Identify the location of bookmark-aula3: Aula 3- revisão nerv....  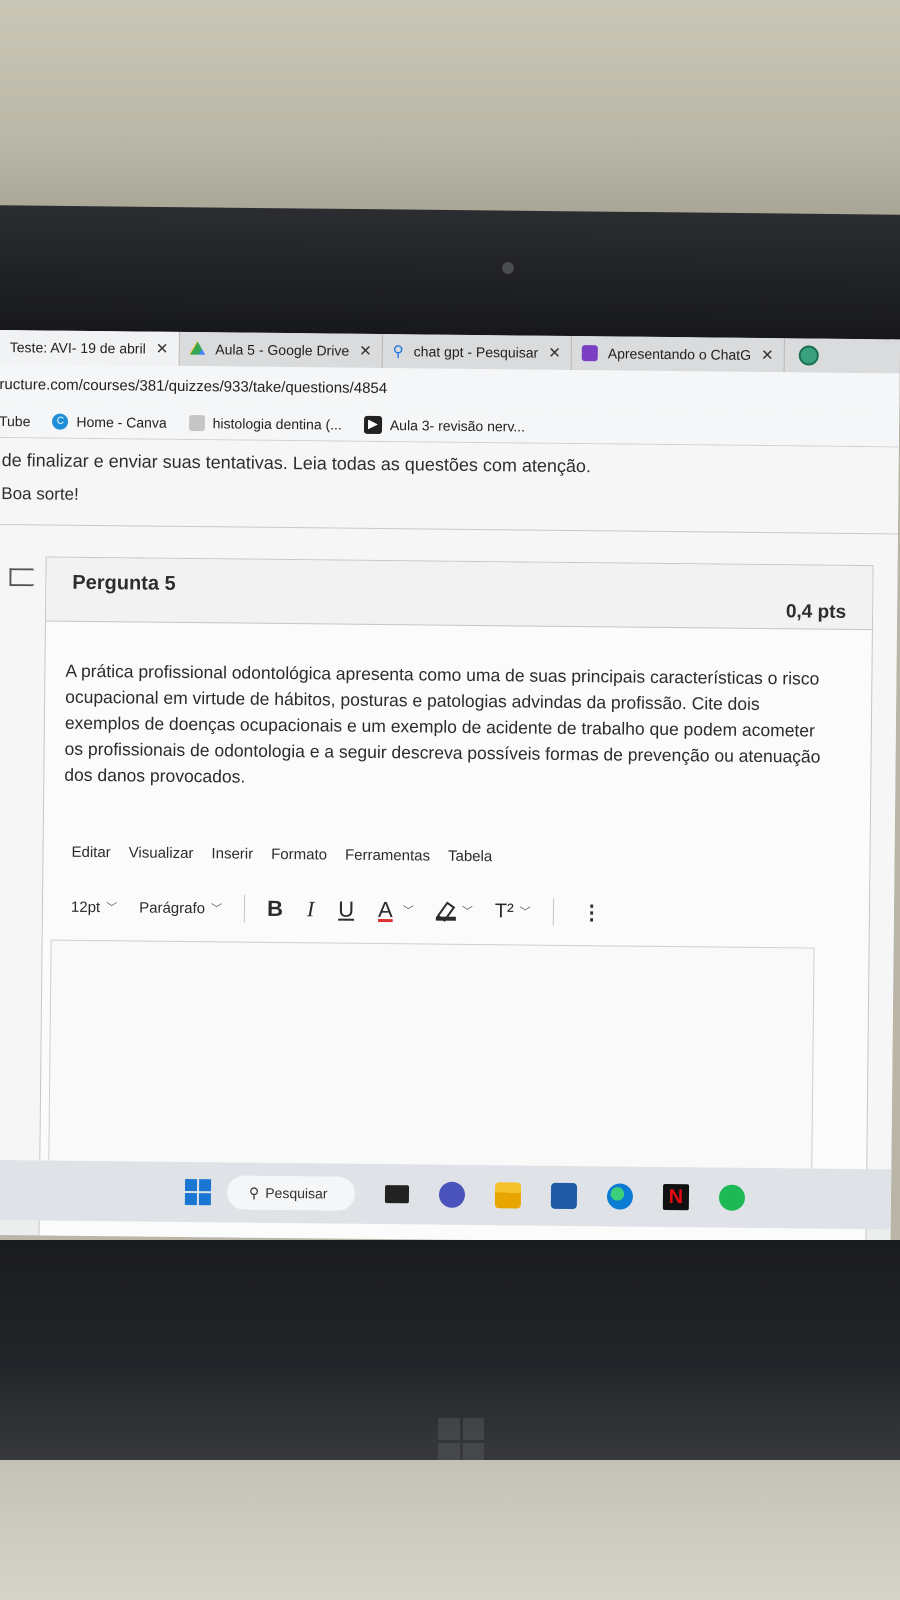
(444, 425).